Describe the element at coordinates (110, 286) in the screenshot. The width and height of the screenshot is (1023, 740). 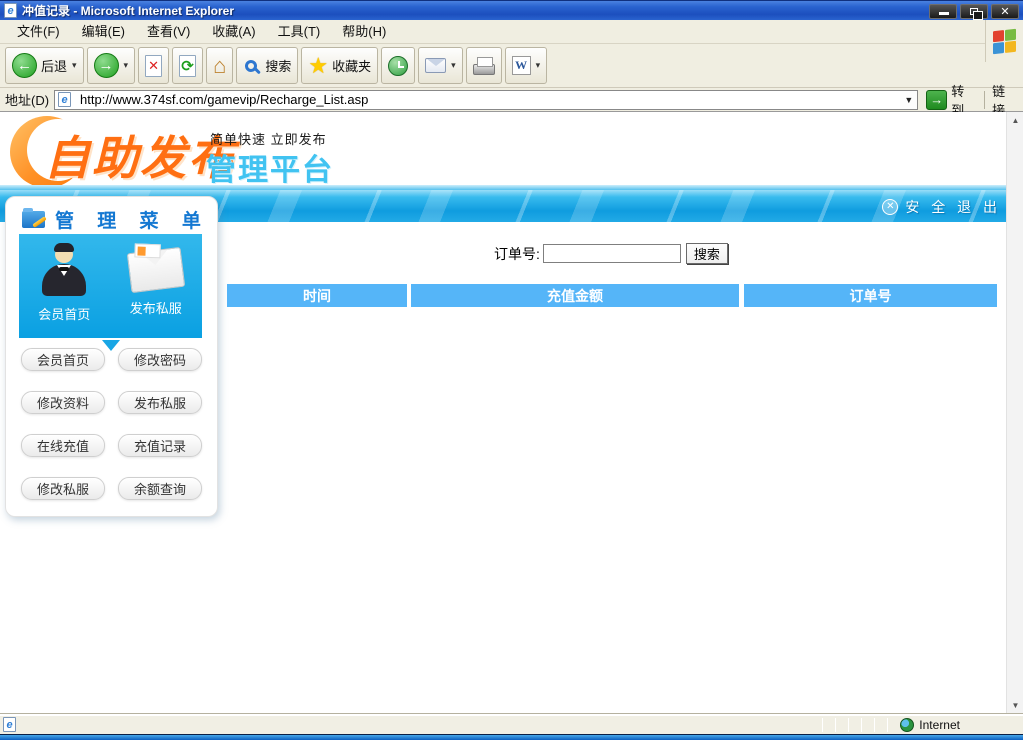
I see `sidebar-feature-box: 会员首页 发布私服` at that location.